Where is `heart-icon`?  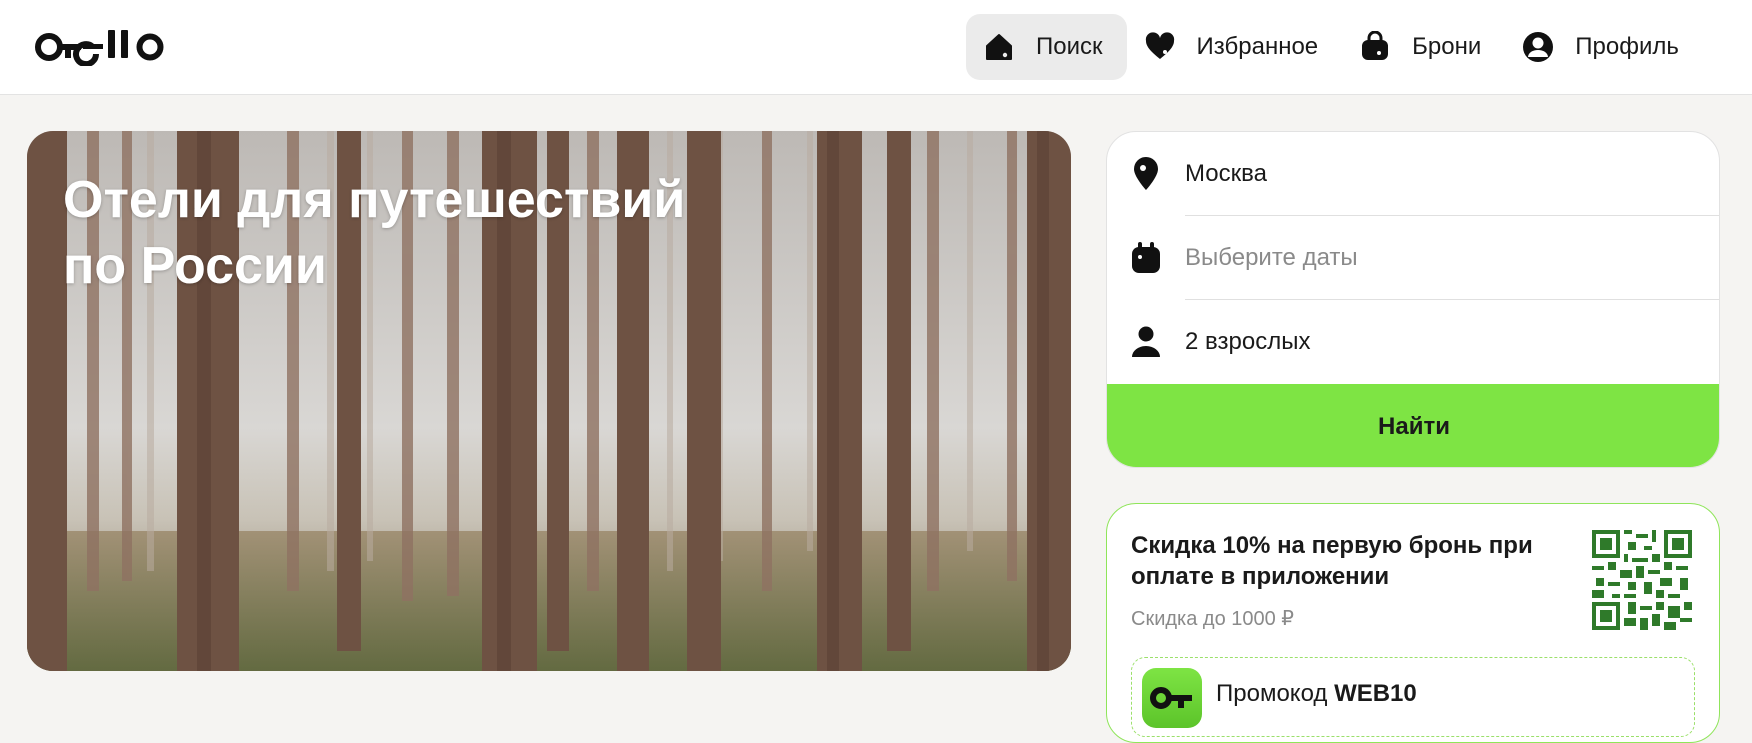 heart-icon is located at coordinates (1160, 47).